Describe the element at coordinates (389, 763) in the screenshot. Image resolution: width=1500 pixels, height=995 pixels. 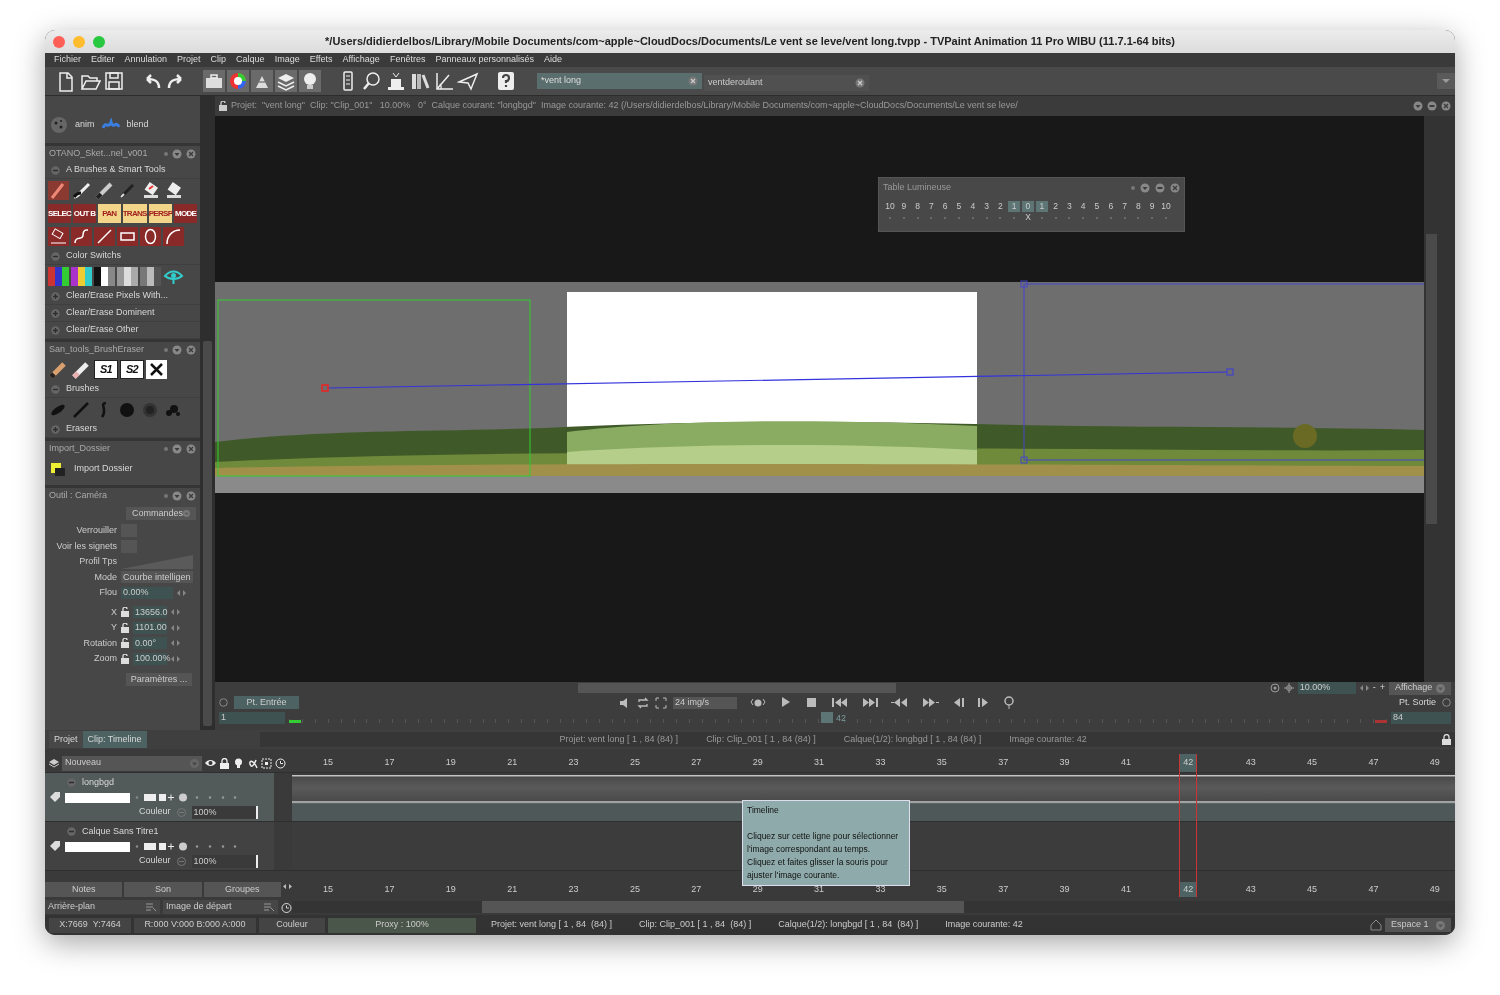
I see `frame-number: 17` at that location.